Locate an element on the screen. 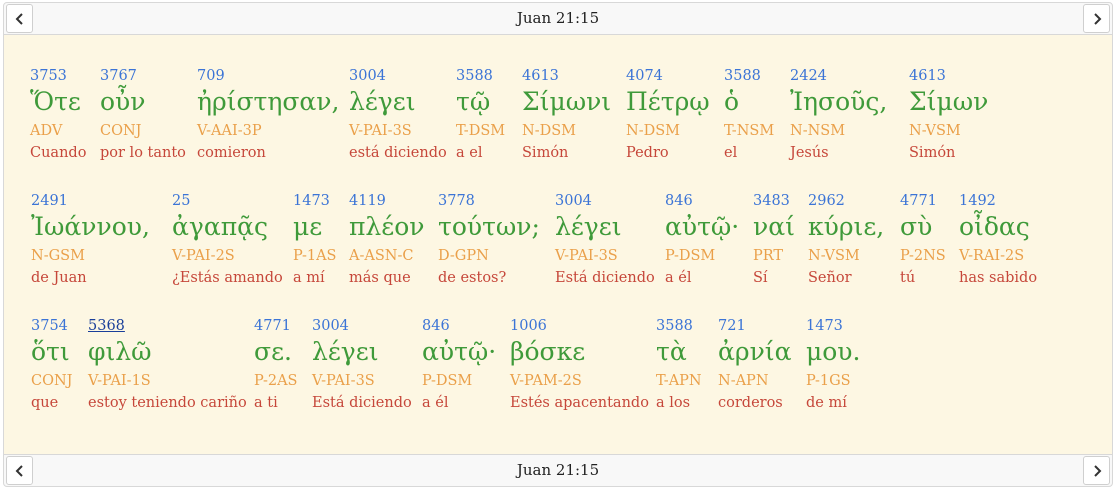  spanish-translation: está diciendo is located at coordinates (398, 153).